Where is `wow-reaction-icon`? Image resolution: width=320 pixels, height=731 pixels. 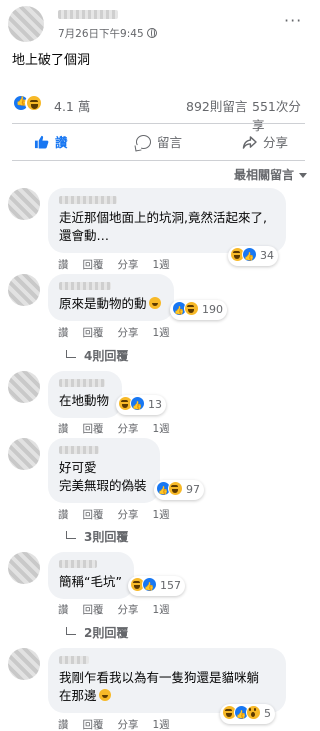
wow-reaction-icon is located at coordinates (253, 712).